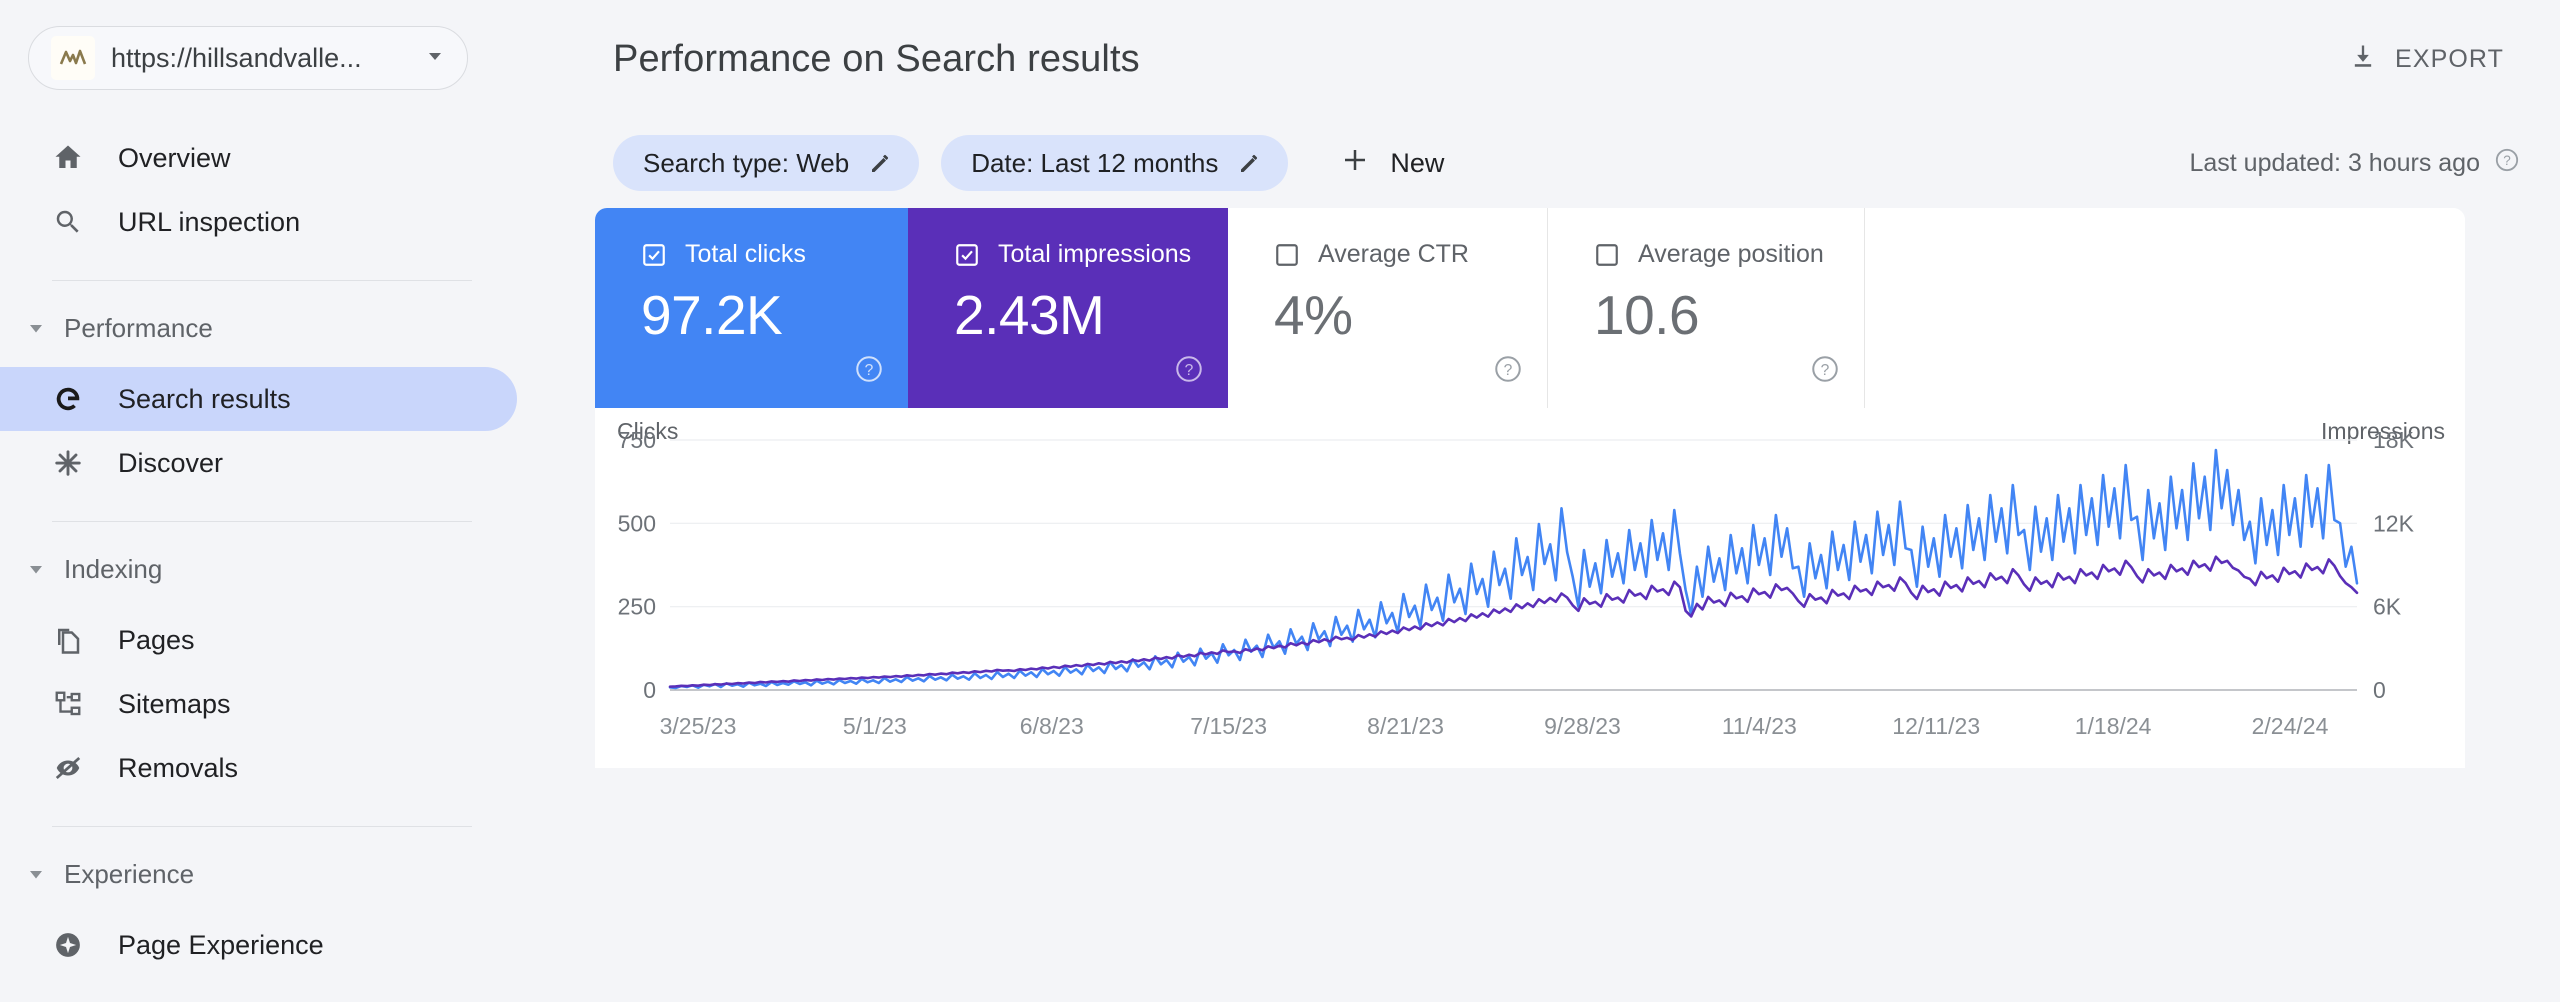  What do you see at coordinates (649, 690) in the screenshot?
I see `left-axis-tick: 0` at bounding box center [649, 690].